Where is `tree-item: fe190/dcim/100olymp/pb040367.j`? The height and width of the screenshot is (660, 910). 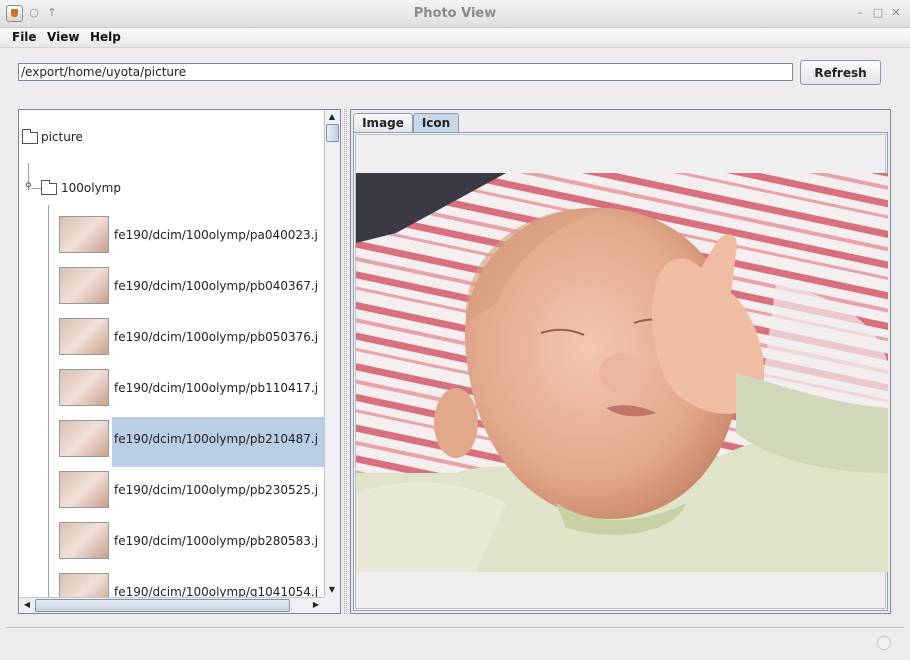 tree-item: fe190/dcim/100olymp/pb040367.j is located at coordinates (191, 289).